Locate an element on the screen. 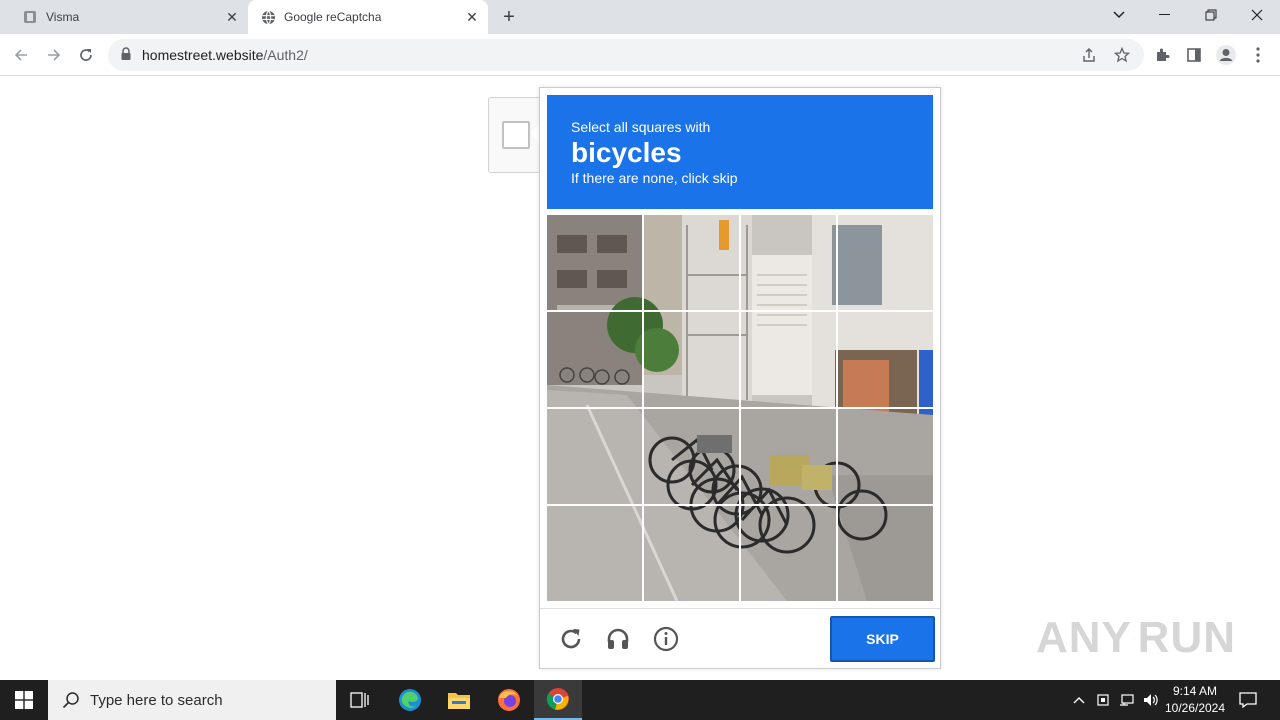 The height and width of the screenshot is (720, 1280). reload-icon is located at coordinates (86, 55).